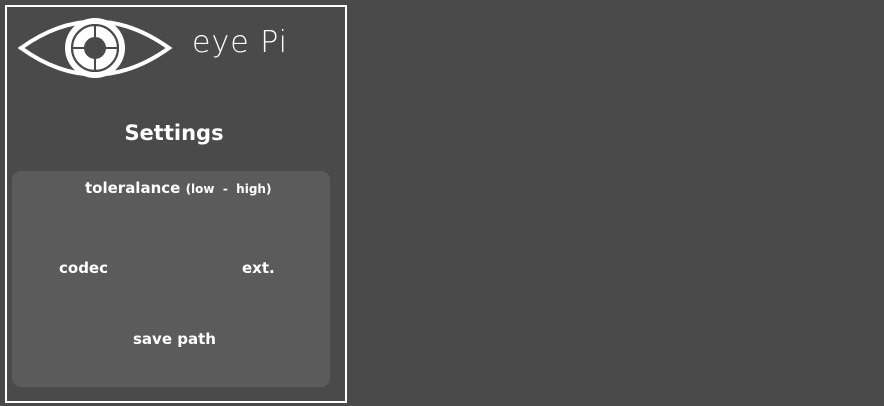 The width and height of the screenshot is (884, 406). I want to click on tolerance-setting: toleralance (low - high), so click(178, 188).